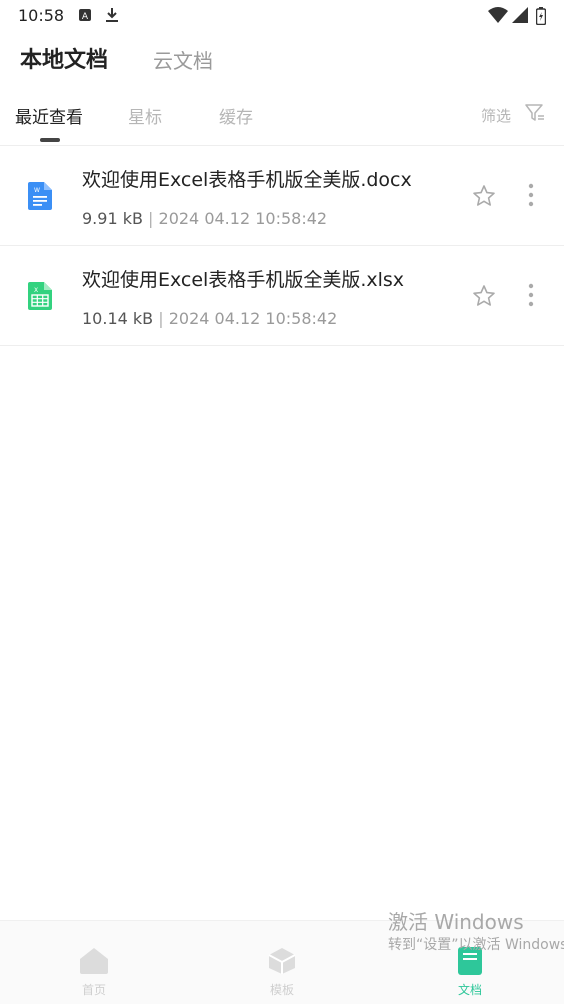  I want to click on tab-cloud-documents: 云文档, so click(183, 59).